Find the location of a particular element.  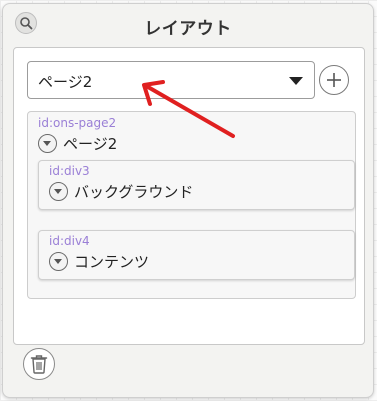

add-page-button is located at coordinates (334, 80).